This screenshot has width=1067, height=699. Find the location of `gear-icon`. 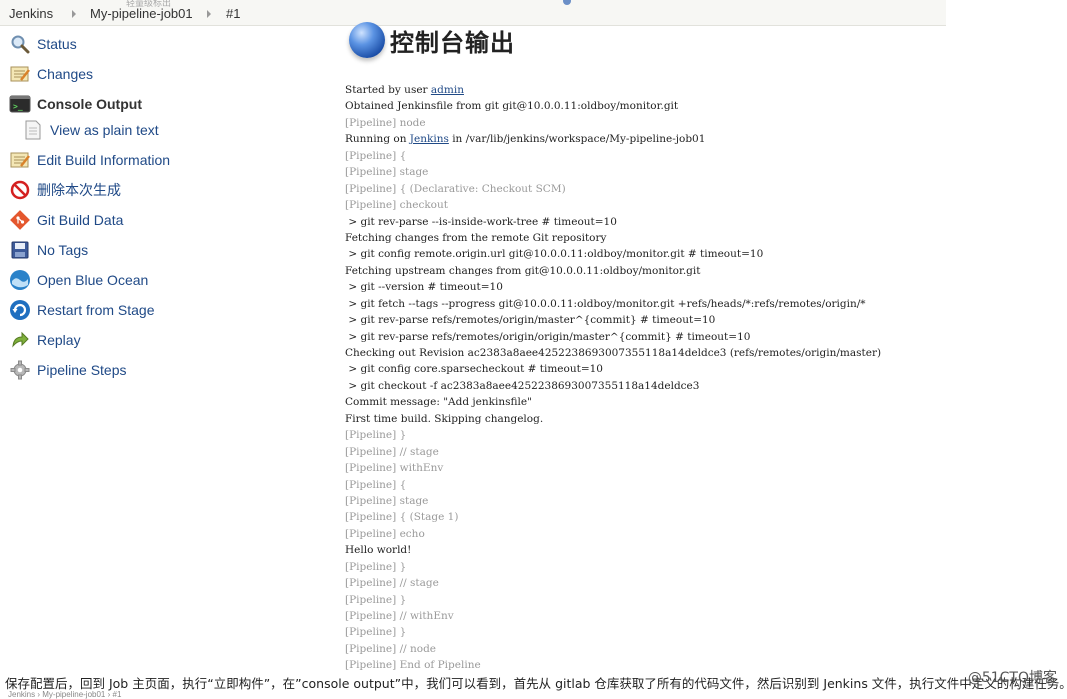

gear-icon is located at coordinates (20, 370).